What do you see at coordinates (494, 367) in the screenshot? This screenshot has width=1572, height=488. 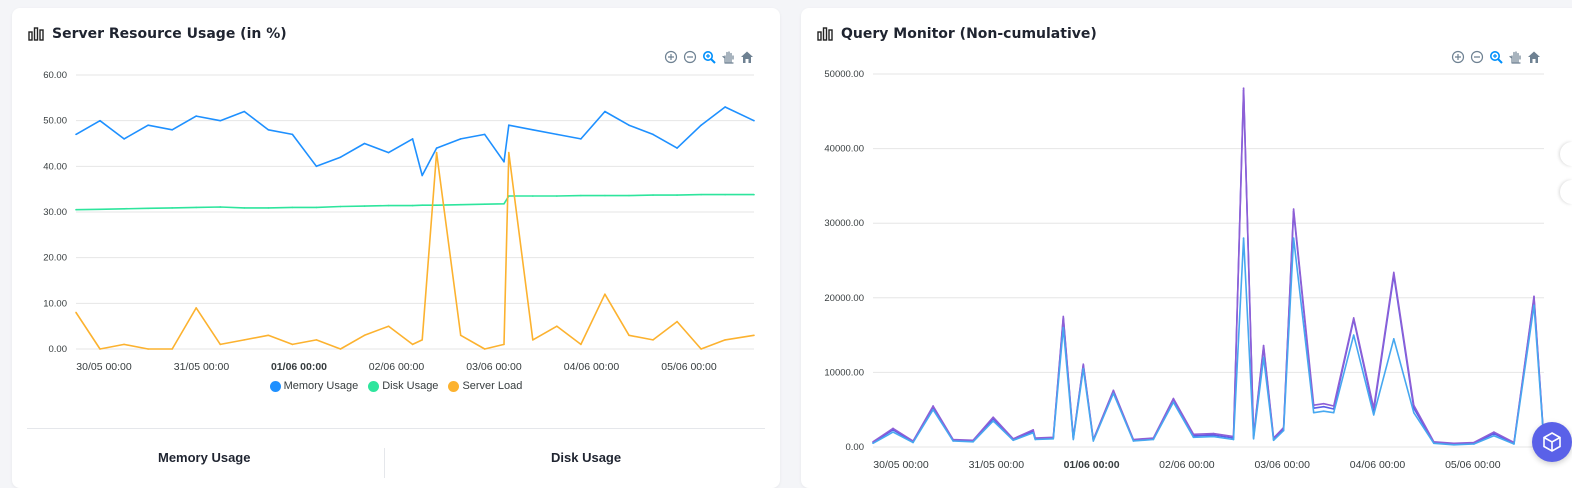 I see `x-tick-label: 03/06 00:00` at bounding box center [494, 367].